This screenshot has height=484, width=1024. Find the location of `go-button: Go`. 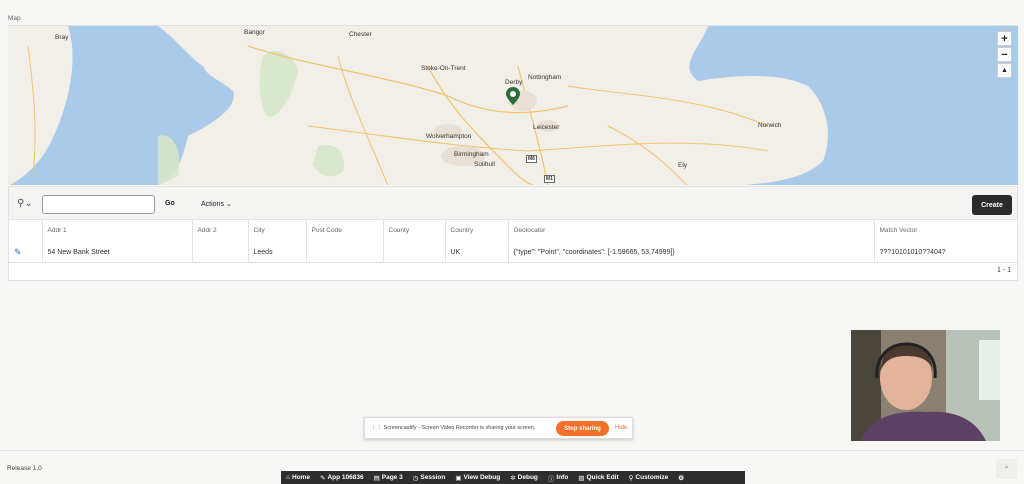

go-button: Go is located at coordinates (170, 203).